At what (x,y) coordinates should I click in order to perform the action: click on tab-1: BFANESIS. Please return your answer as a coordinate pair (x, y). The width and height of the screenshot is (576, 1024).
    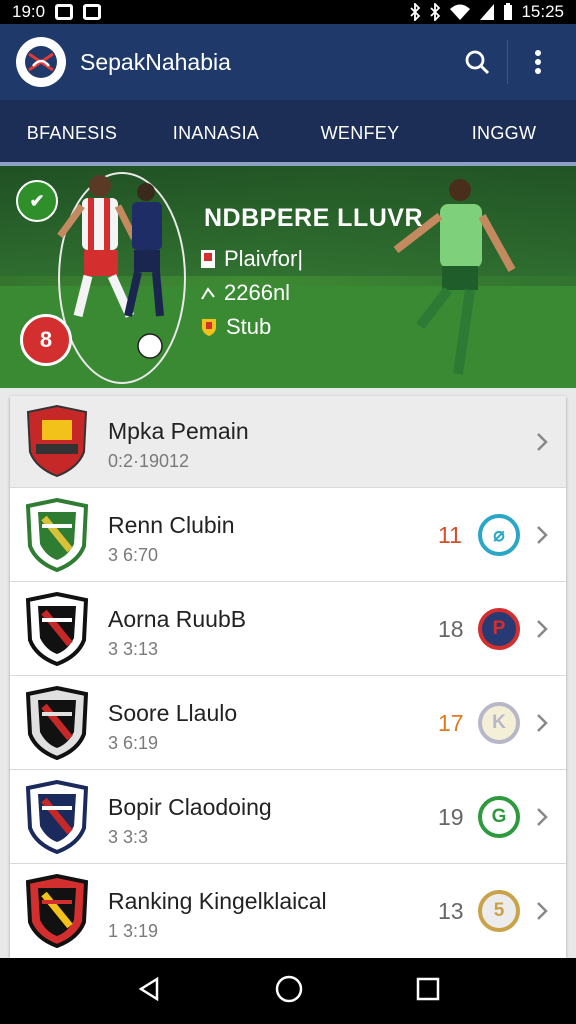
    Looking at the image, I should click on (72, 133).